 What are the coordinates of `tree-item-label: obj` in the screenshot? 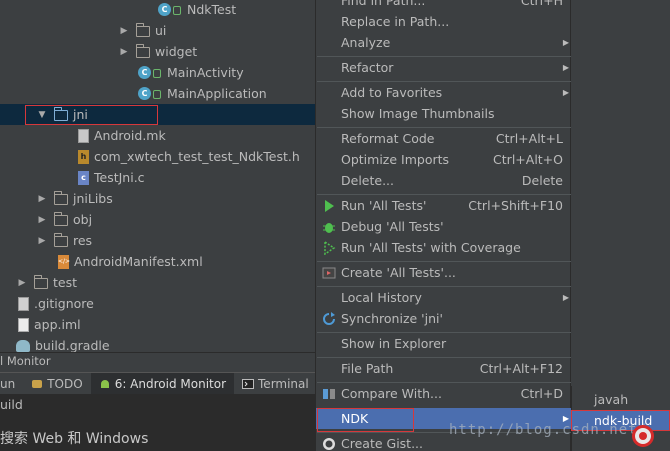 It's located at (83, 219).